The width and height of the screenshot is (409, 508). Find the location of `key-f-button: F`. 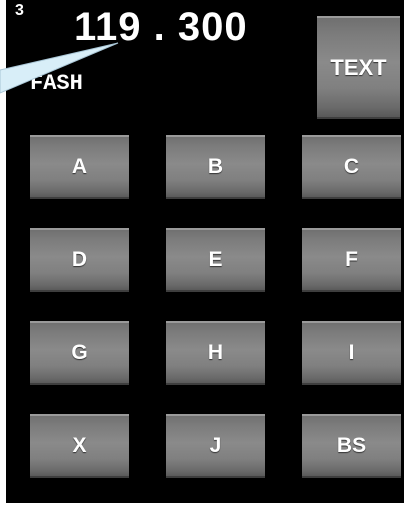

key-f-button: F is located at coordinates (351, 260).